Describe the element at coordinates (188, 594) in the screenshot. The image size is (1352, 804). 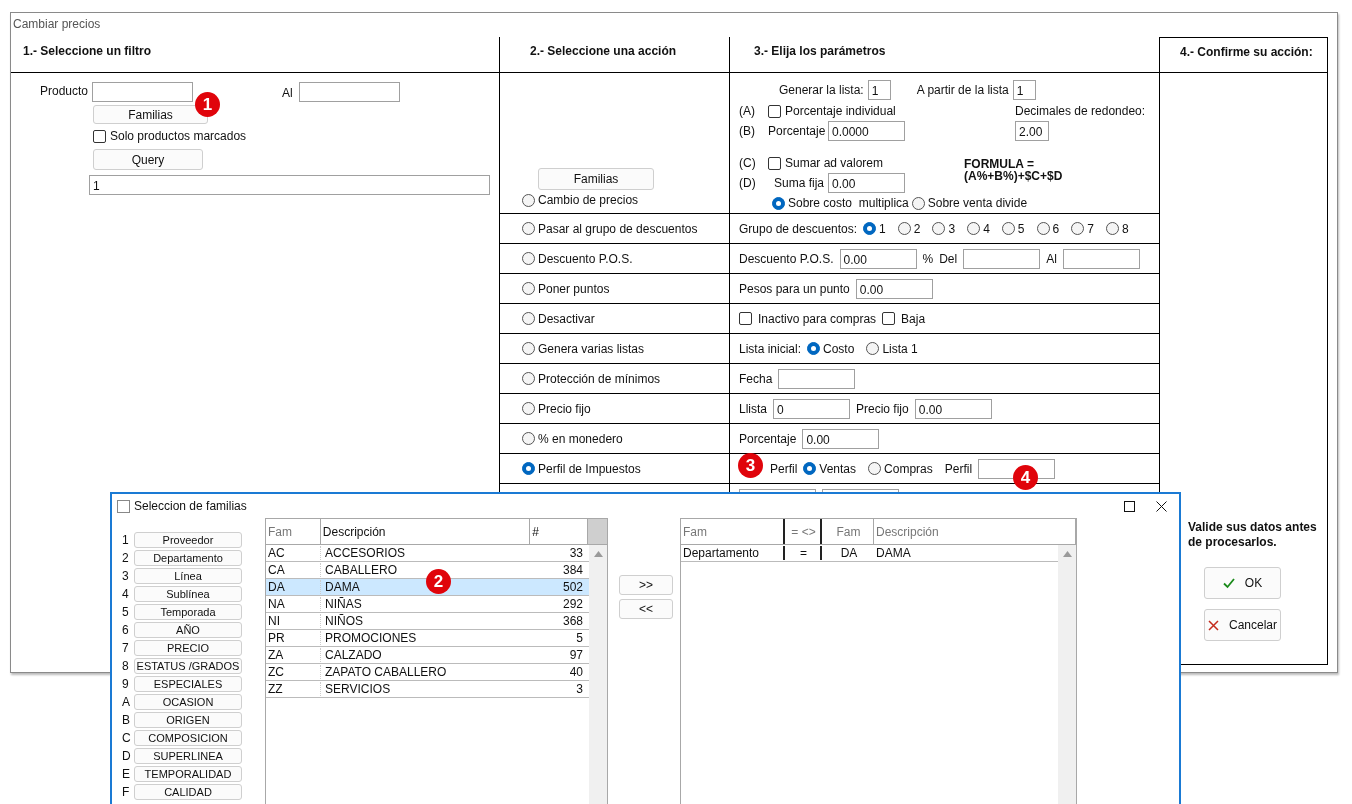
I see `category-button: Sublínea` at that location.